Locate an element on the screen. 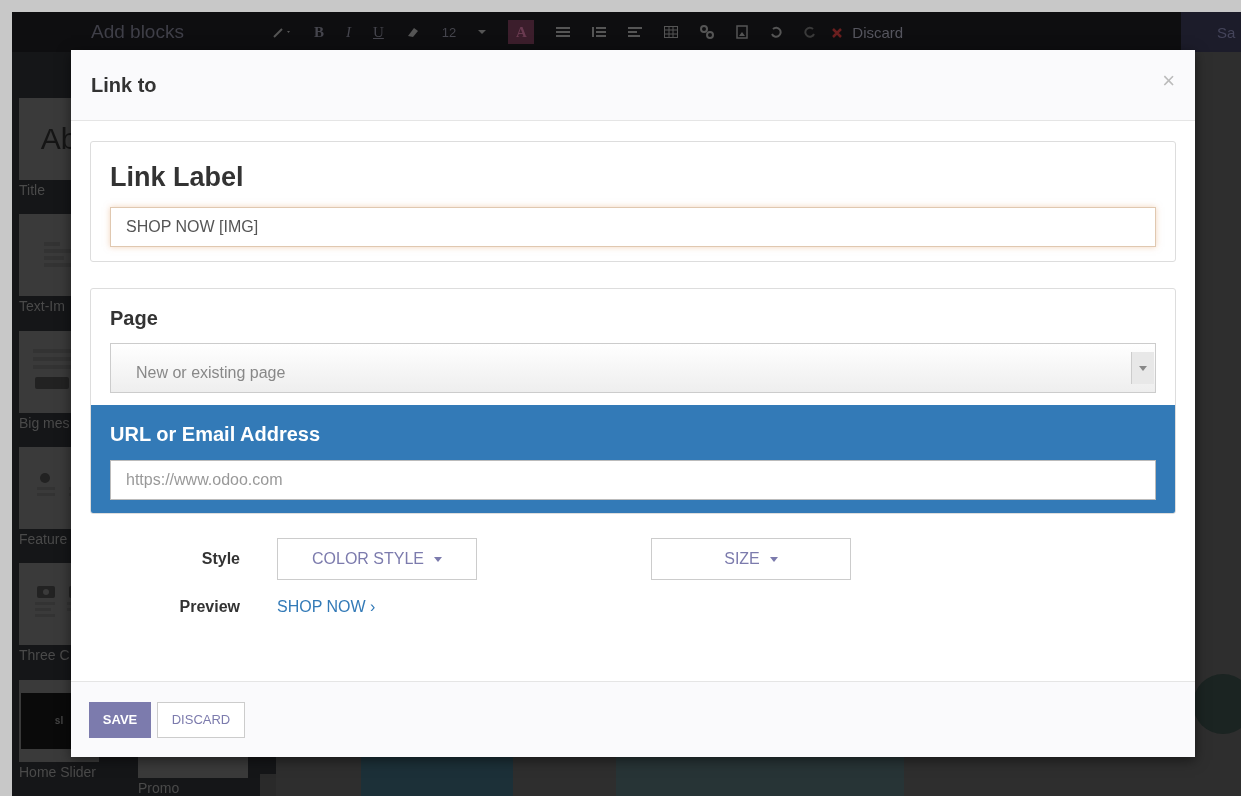 The image size is (1241, 796). close-button: × is located at coordinates (1168, 81).